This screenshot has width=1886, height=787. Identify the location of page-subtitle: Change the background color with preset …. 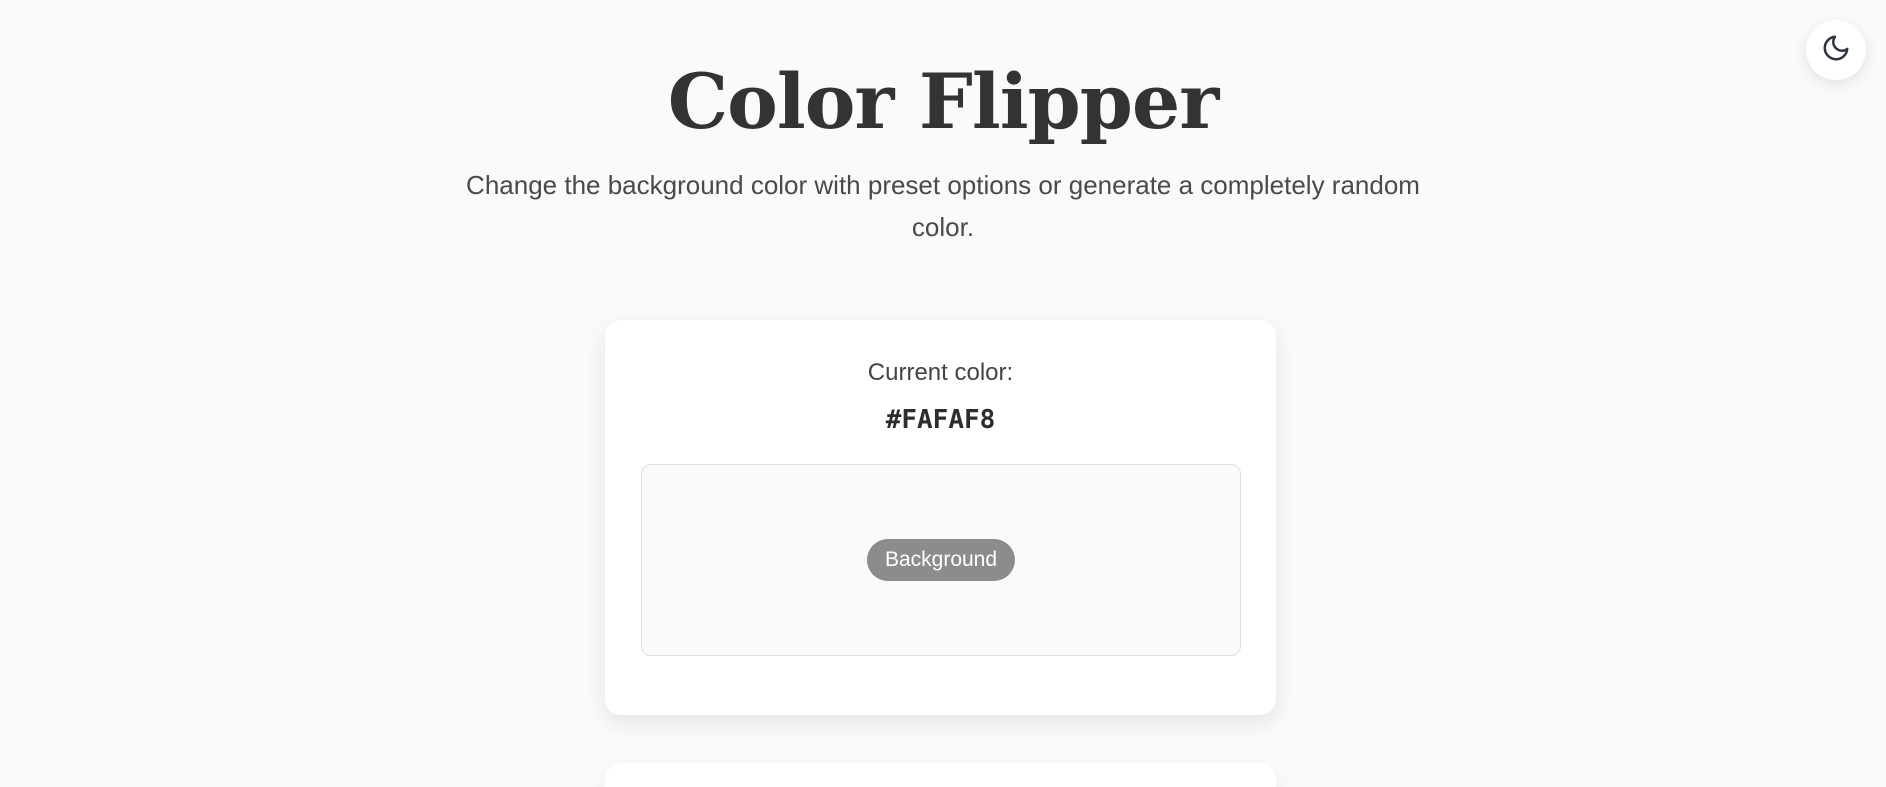
(943, 206).